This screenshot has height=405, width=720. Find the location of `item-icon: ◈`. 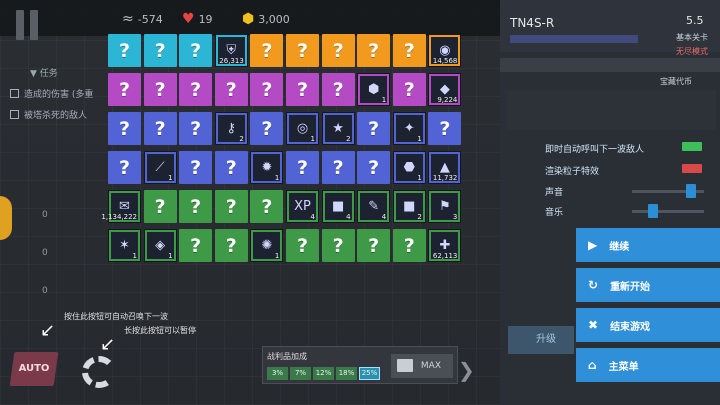

item-icon: ◈ is located at coordinates (160, 245).